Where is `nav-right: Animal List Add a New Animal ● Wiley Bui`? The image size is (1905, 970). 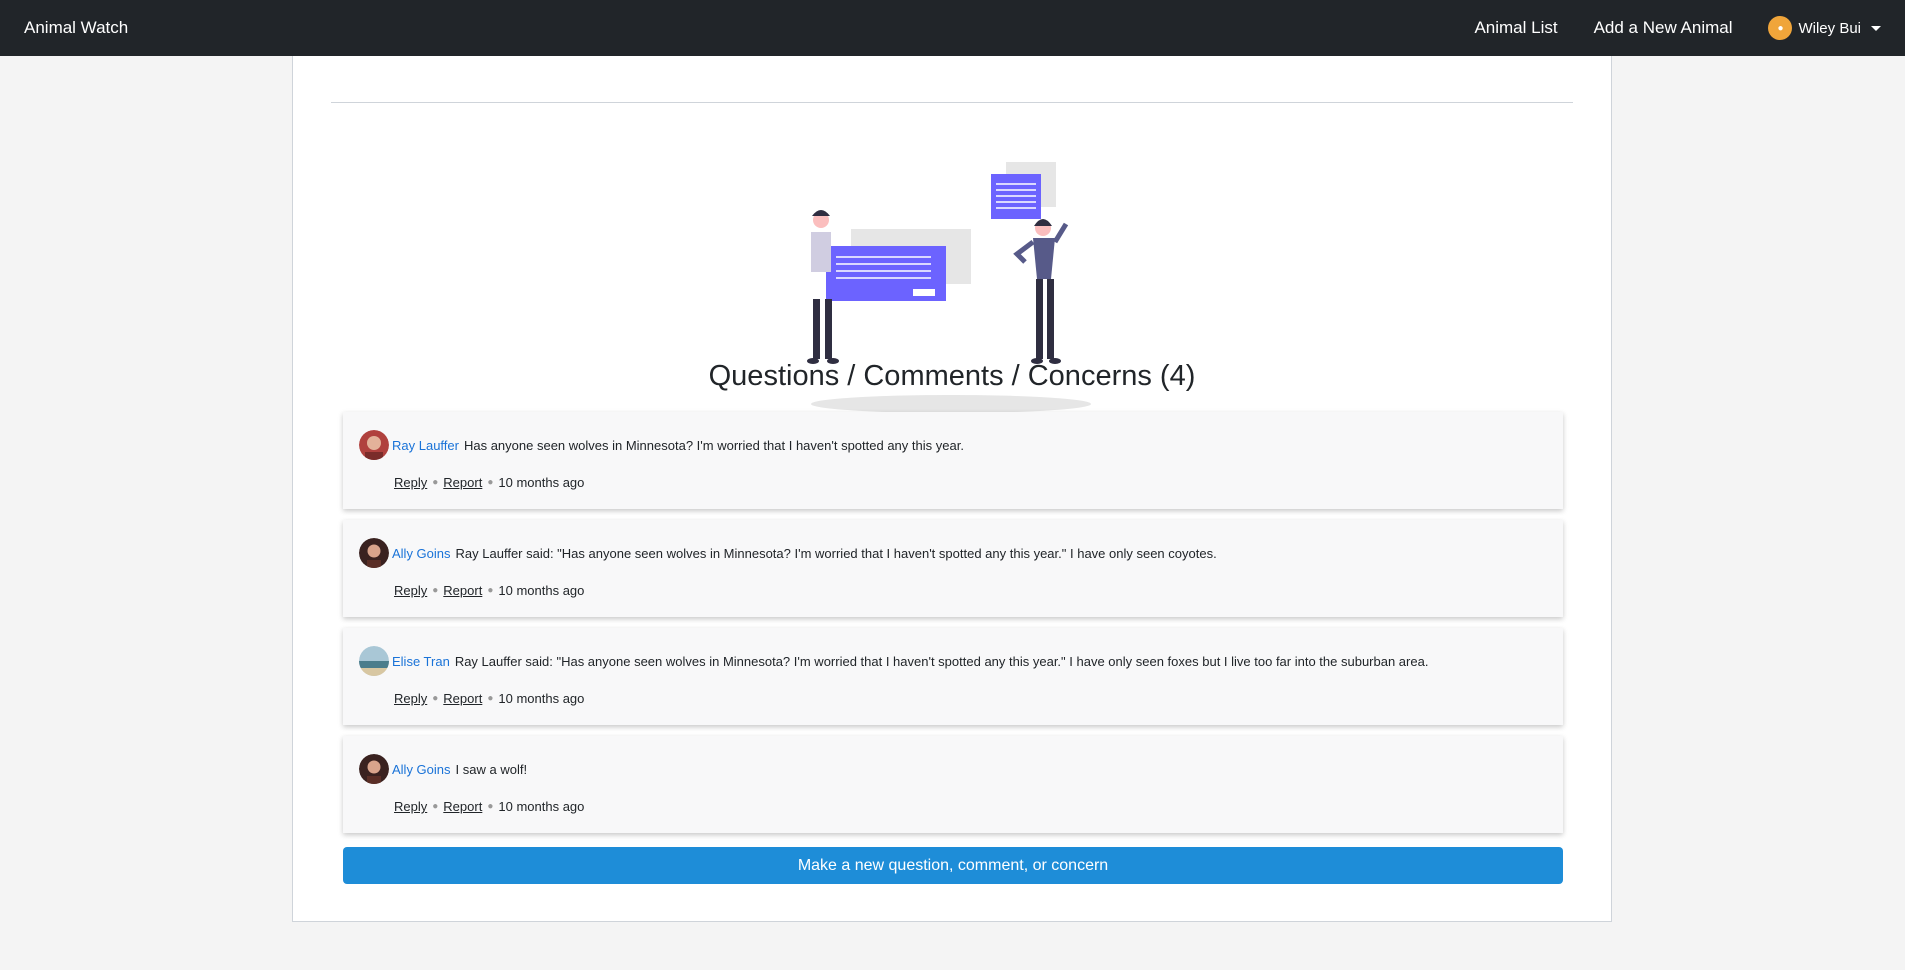 nav-right: Animal List Add a New Animal ● Wiley Bui is located at coordinates (1677, 28).